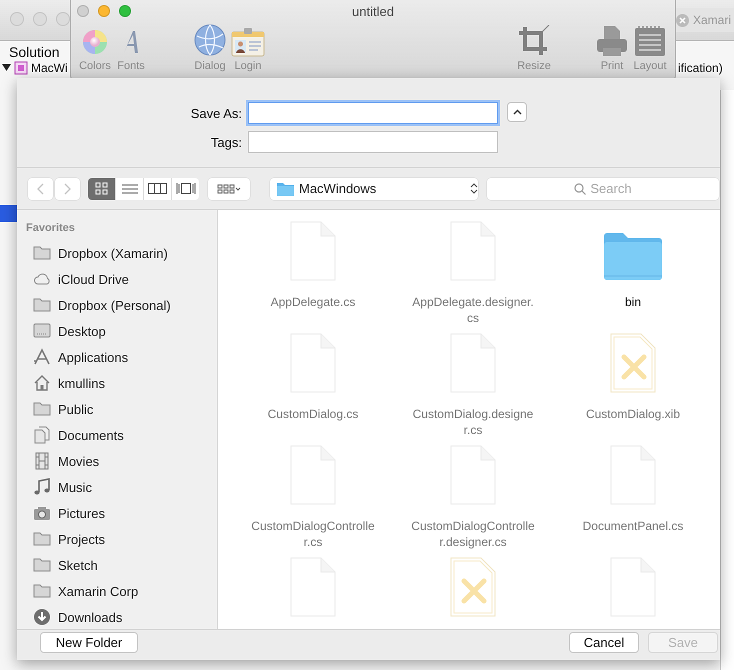 Image resolution: width=734 pixels, height=670 pixels. Describe the element at coordinates (700, 68) in the screenshot. I see `editor-text: ification)` at that location.